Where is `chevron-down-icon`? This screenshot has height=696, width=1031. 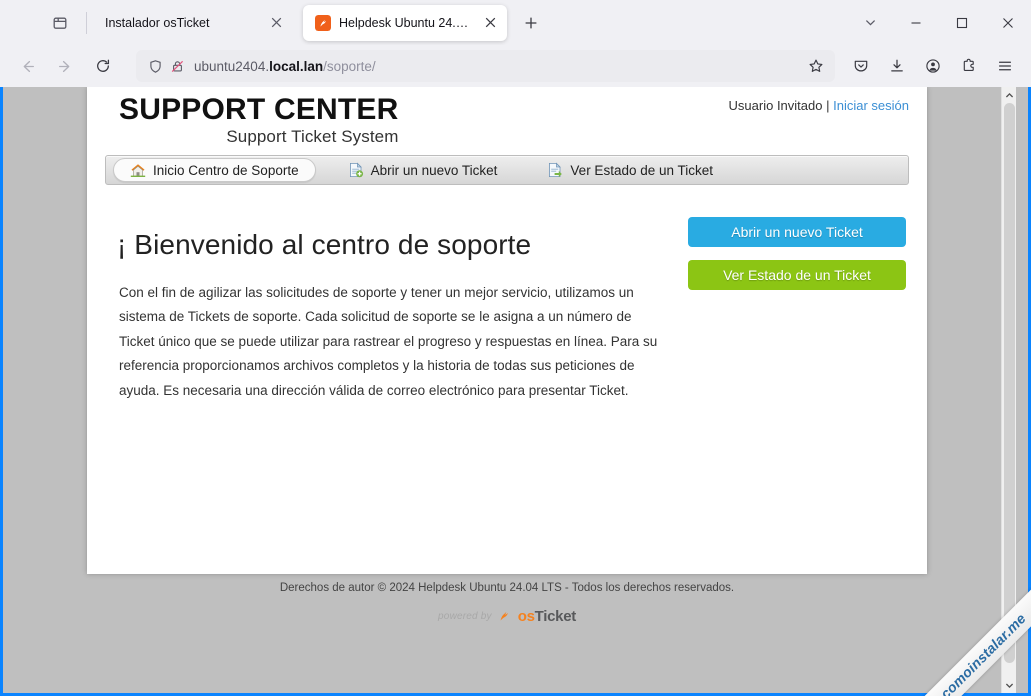 chevron-down-icon is located at coordinates (870, 23).